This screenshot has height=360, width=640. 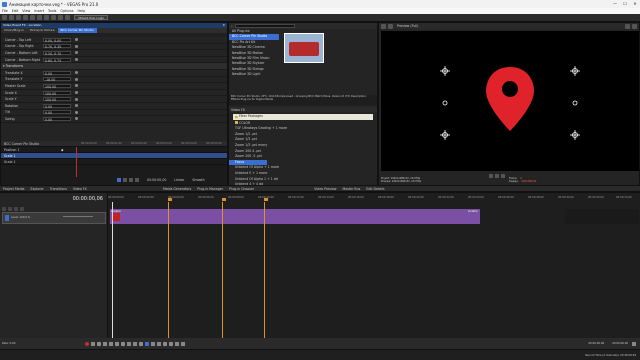 I want to click on snapshot-icon, so click(x=627, y=26).